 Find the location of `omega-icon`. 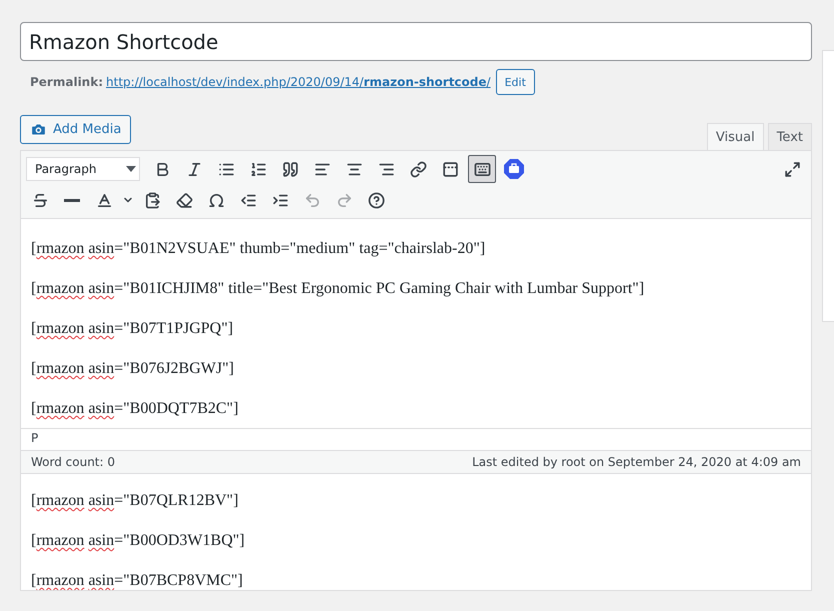

omega-icon is located at coordinates (216, 200).